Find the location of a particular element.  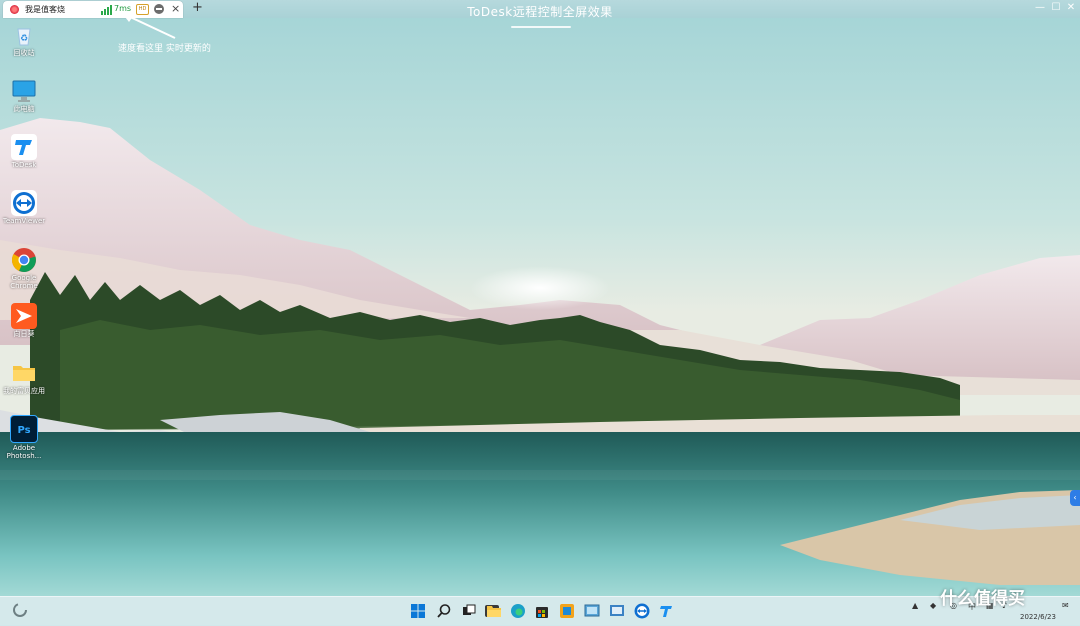

remote-desktop-icon is located at coordinates (617, 611).